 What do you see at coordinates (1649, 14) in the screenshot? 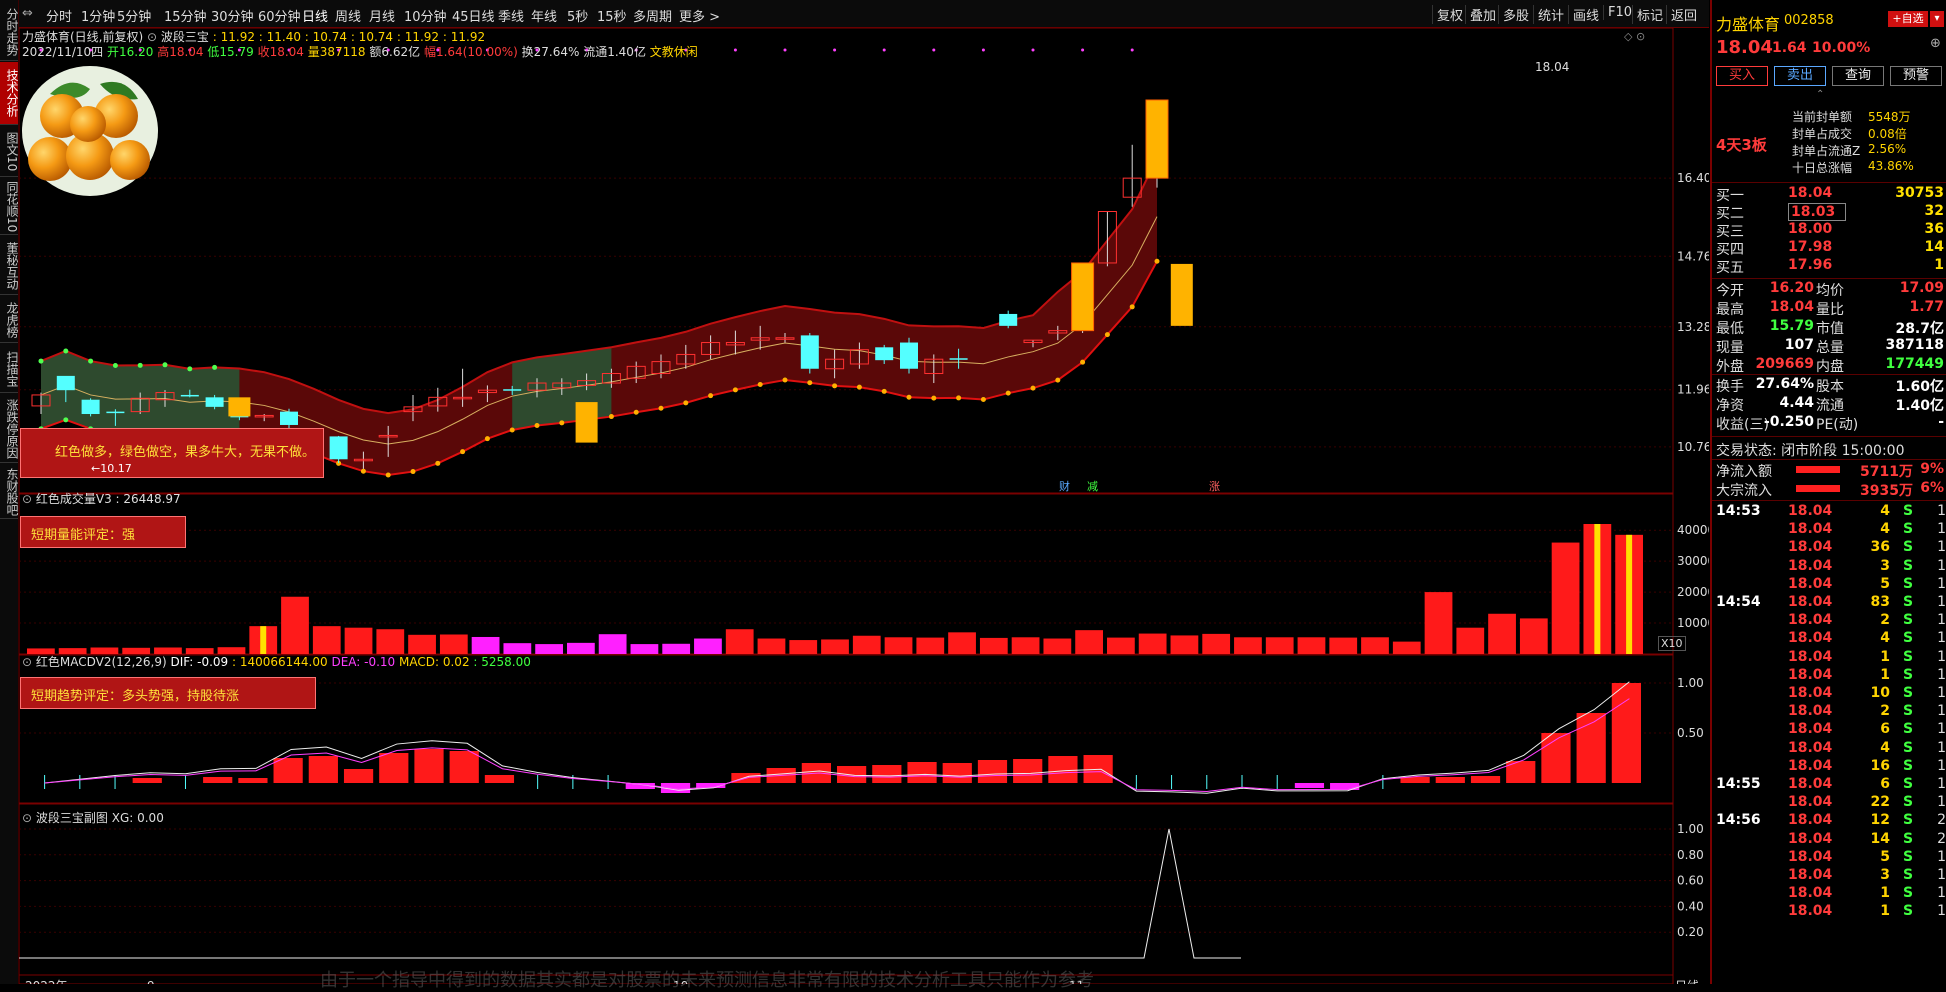
I see `toolbar-right-item-6: 标记` at bounding box center [1649, 14].